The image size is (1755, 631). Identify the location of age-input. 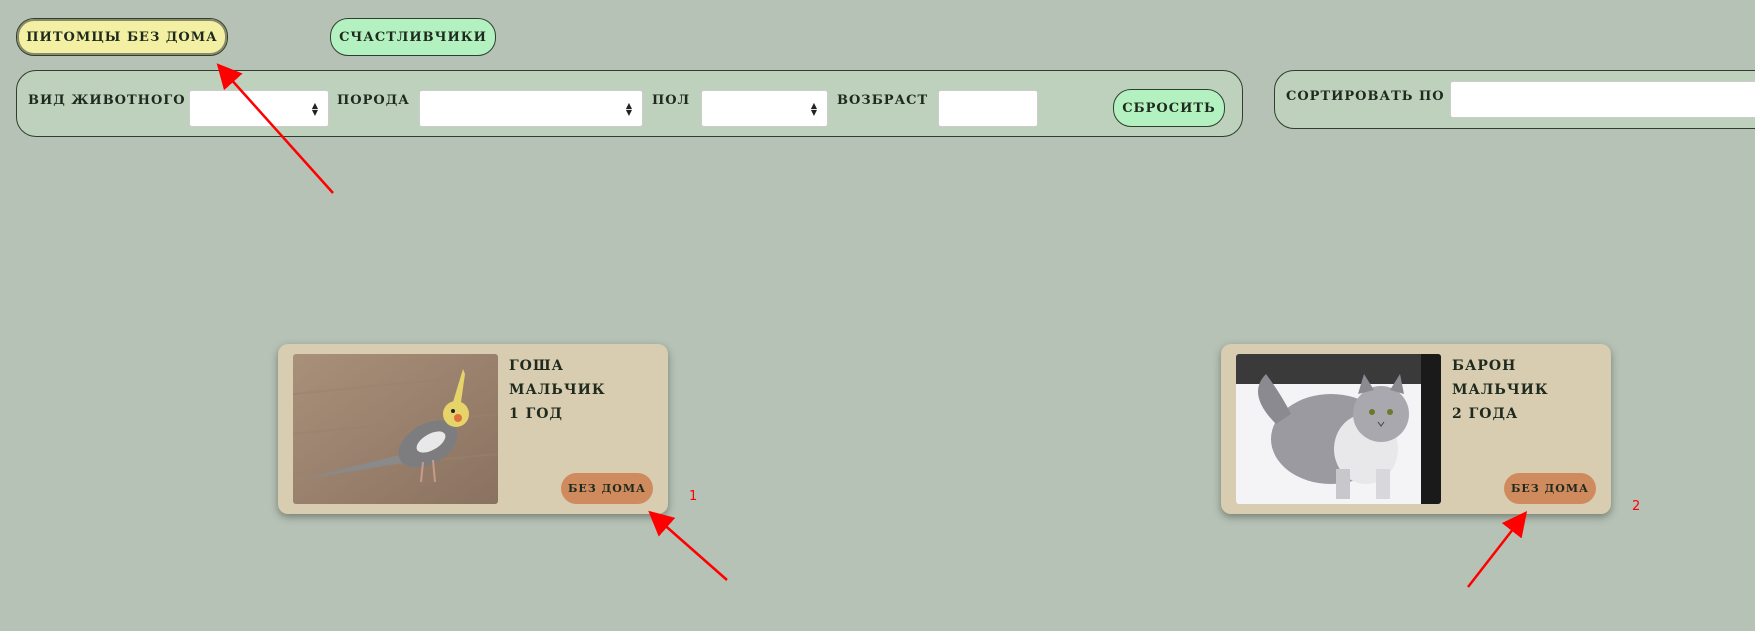
(988, 108).